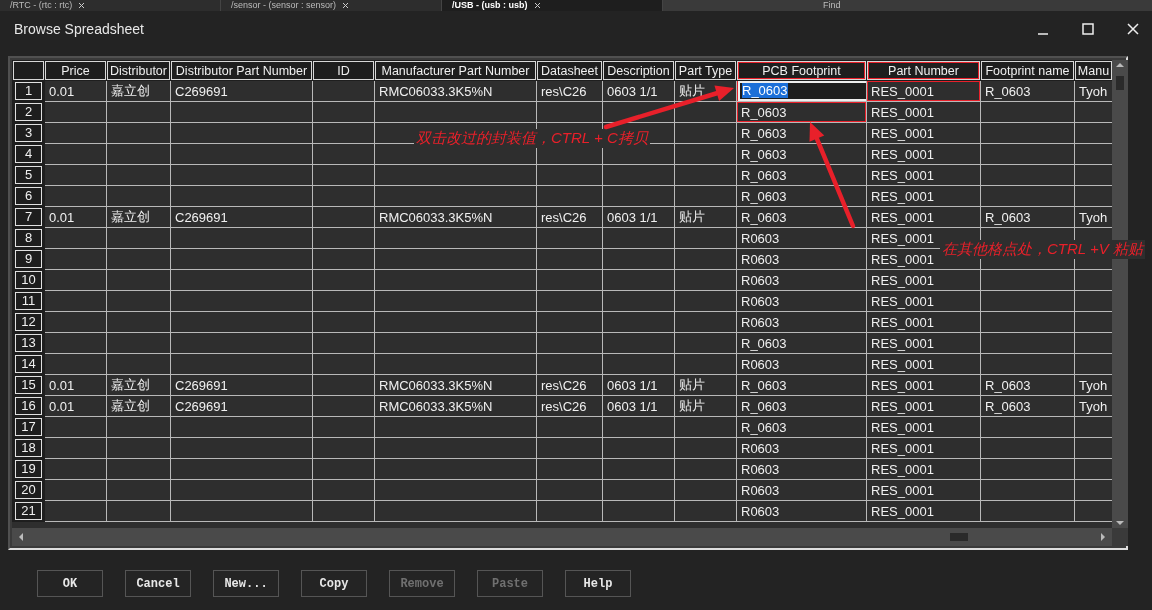 The image size is (1152, 610). Describe the element at coordinates (923, 70) in the screenshot. I see `column-header: Part Number` at that location.